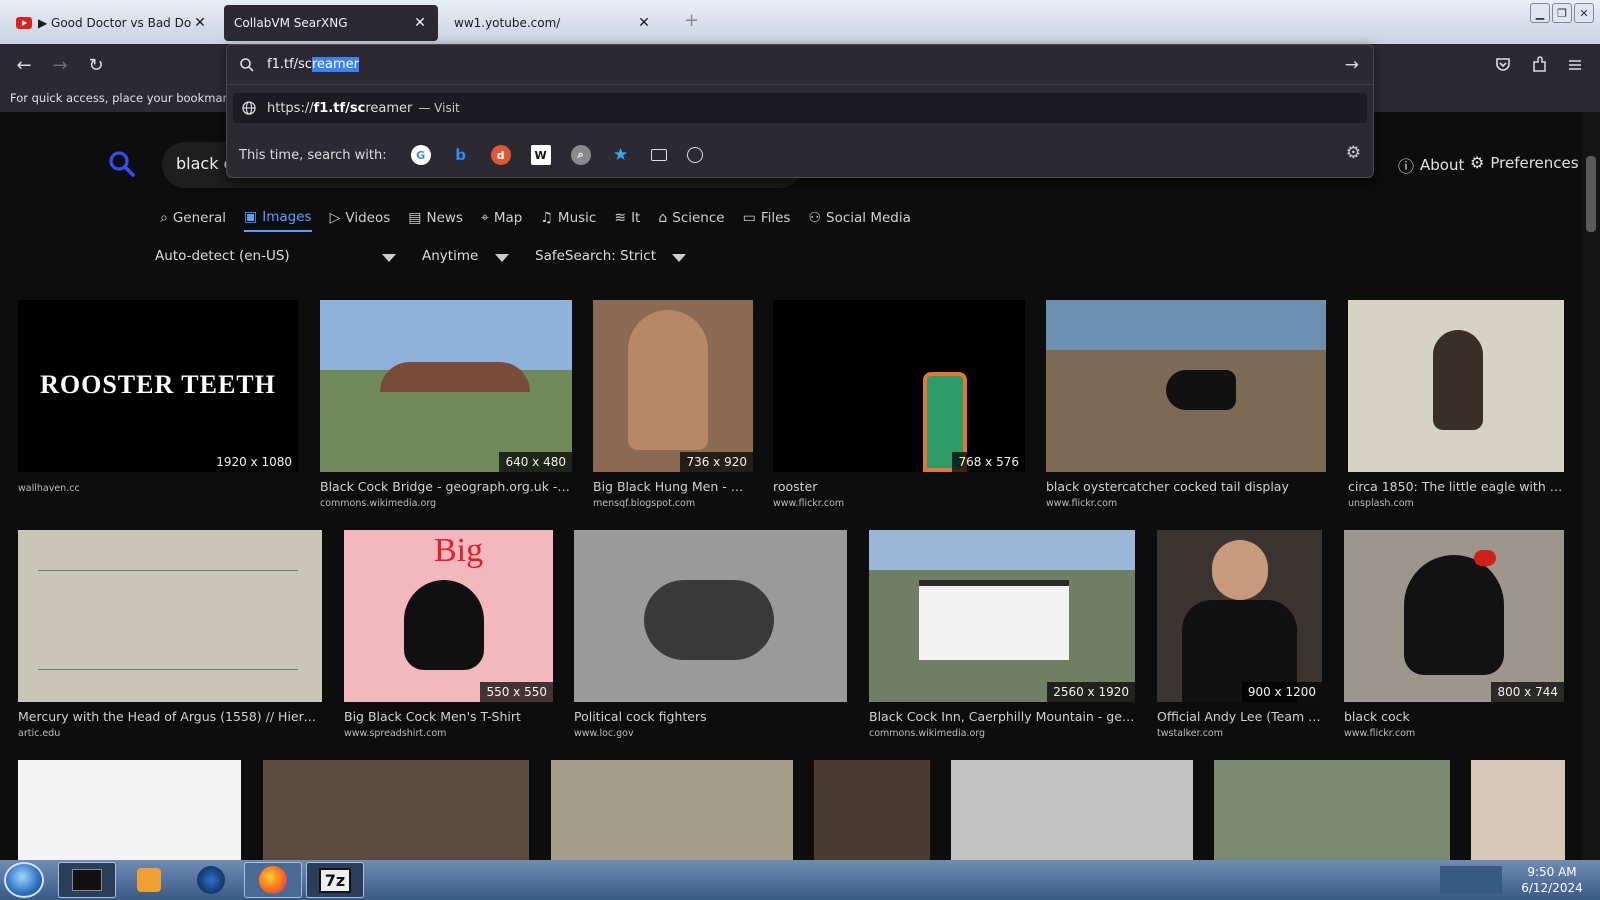 The image size is (1600, 900). Describe the element at coordinates (1186, 486) in the screenshot. I see `result-title: black oystercatcher cocked tail display` at that location.